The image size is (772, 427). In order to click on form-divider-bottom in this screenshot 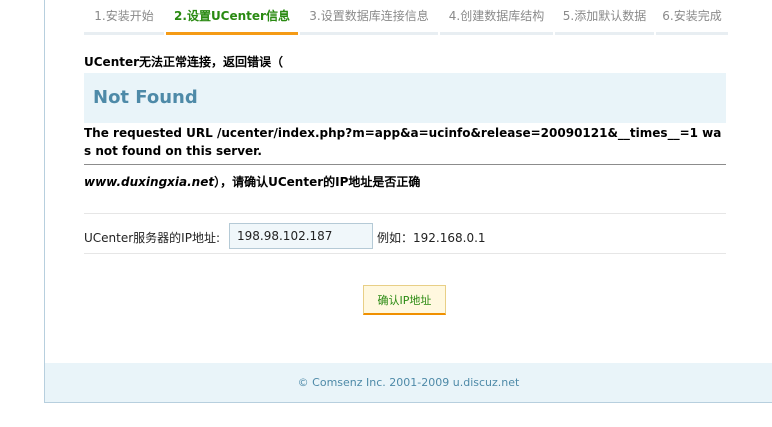, I will do `click(405, 253)`.